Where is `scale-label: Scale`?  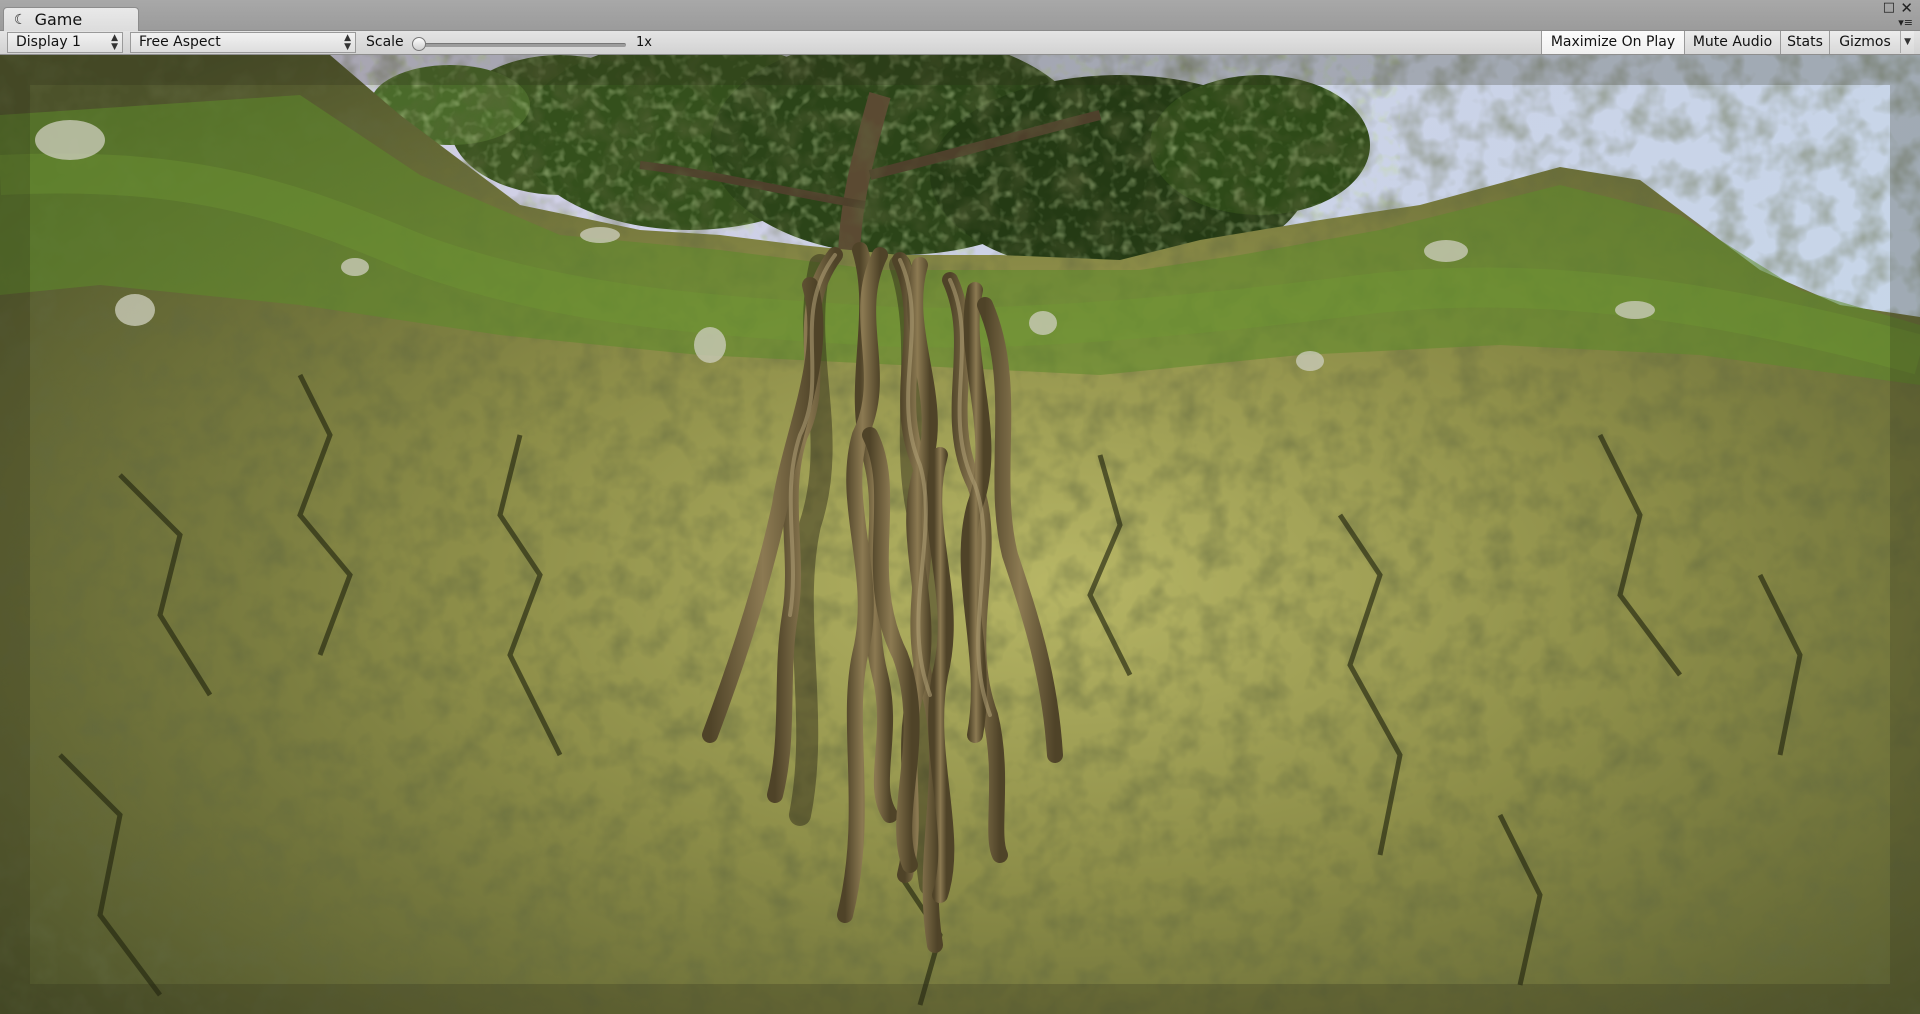 scale-label: Scale is located at coordinates (385, 42).